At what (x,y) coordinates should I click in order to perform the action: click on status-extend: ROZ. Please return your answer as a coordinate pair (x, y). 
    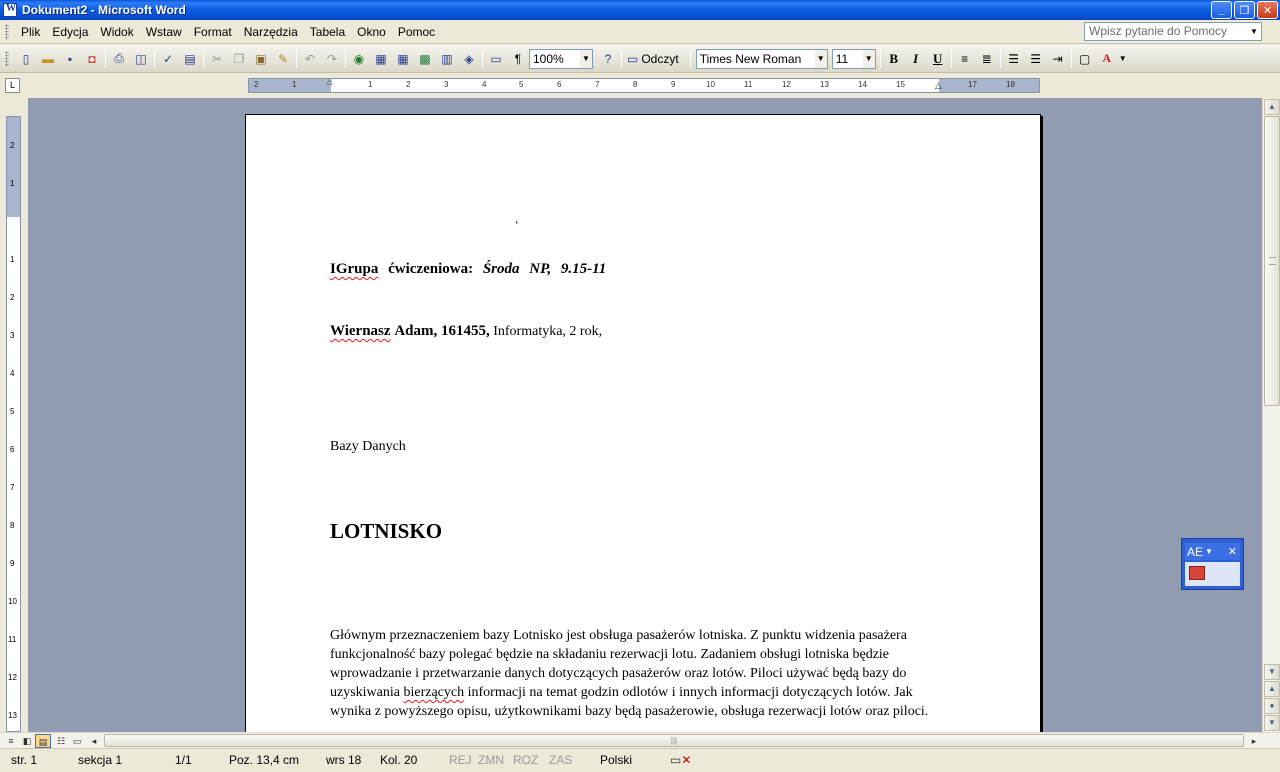
    Looking at the image, I should click on (525, 760).